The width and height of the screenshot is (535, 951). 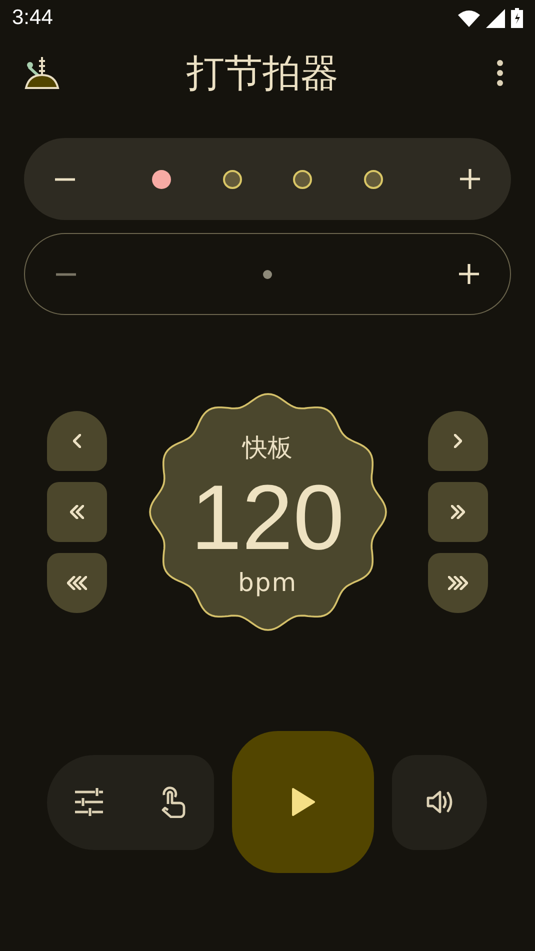 I want to click on wifi-icon, so click(x=469, y=18).